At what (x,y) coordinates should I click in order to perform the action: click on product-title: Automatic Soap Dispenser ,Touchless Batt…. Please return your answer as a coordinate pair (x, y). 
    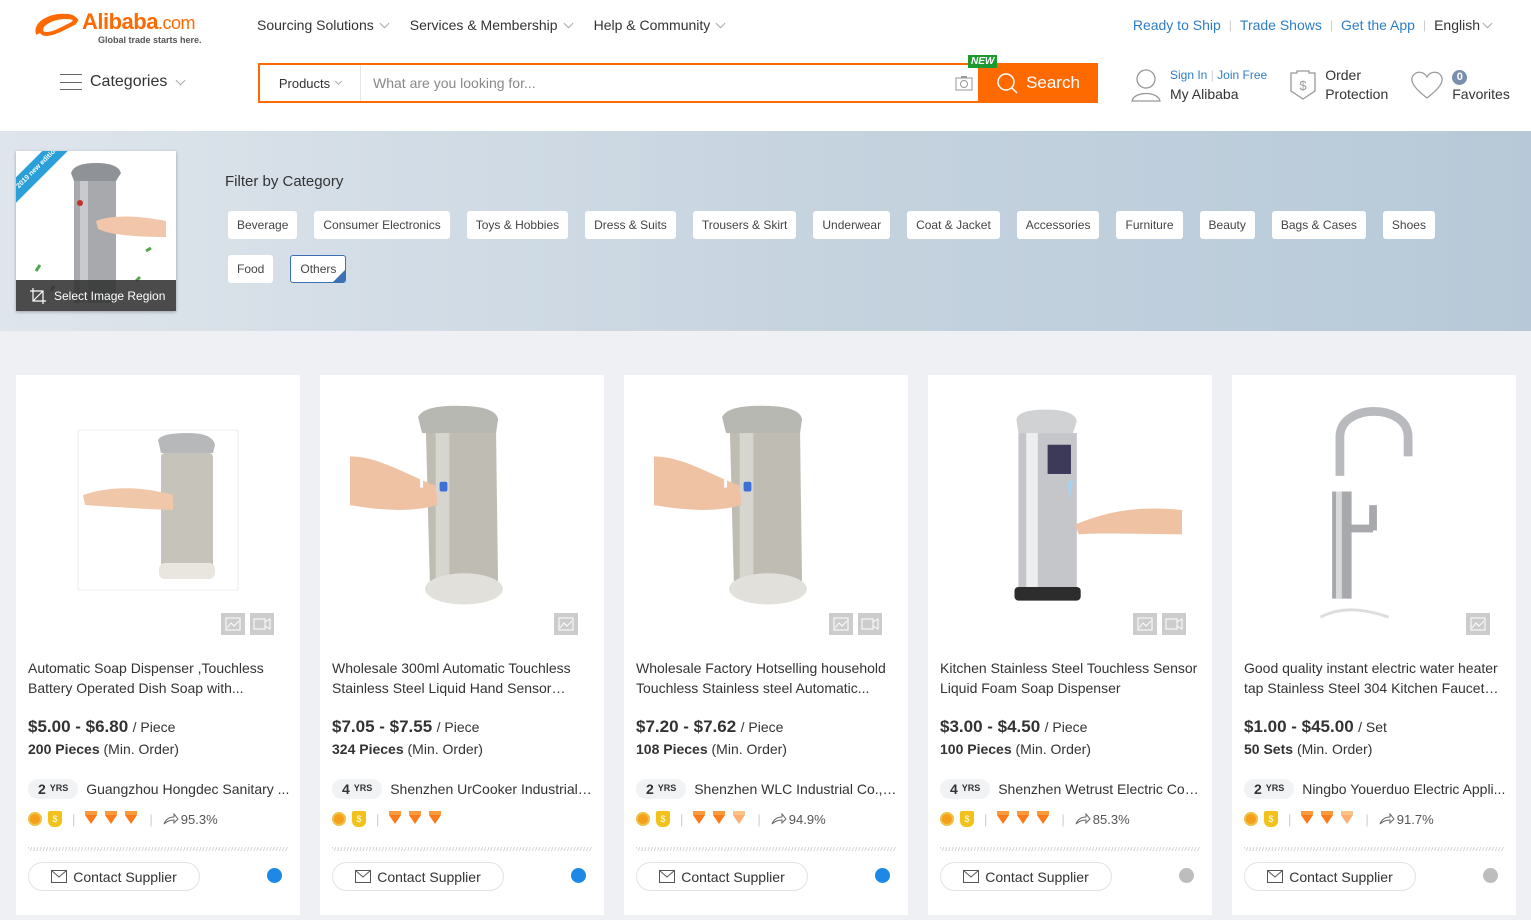
    Looking at the image, I should click on (159, 678).